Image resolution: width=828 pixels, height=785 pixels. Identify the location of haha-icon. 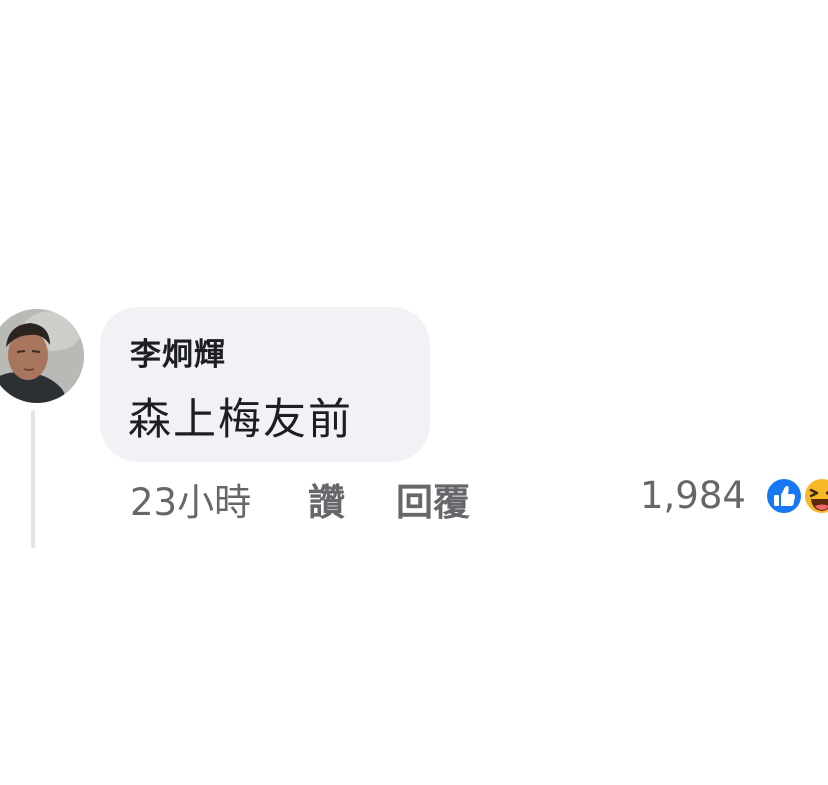
(815, 496).